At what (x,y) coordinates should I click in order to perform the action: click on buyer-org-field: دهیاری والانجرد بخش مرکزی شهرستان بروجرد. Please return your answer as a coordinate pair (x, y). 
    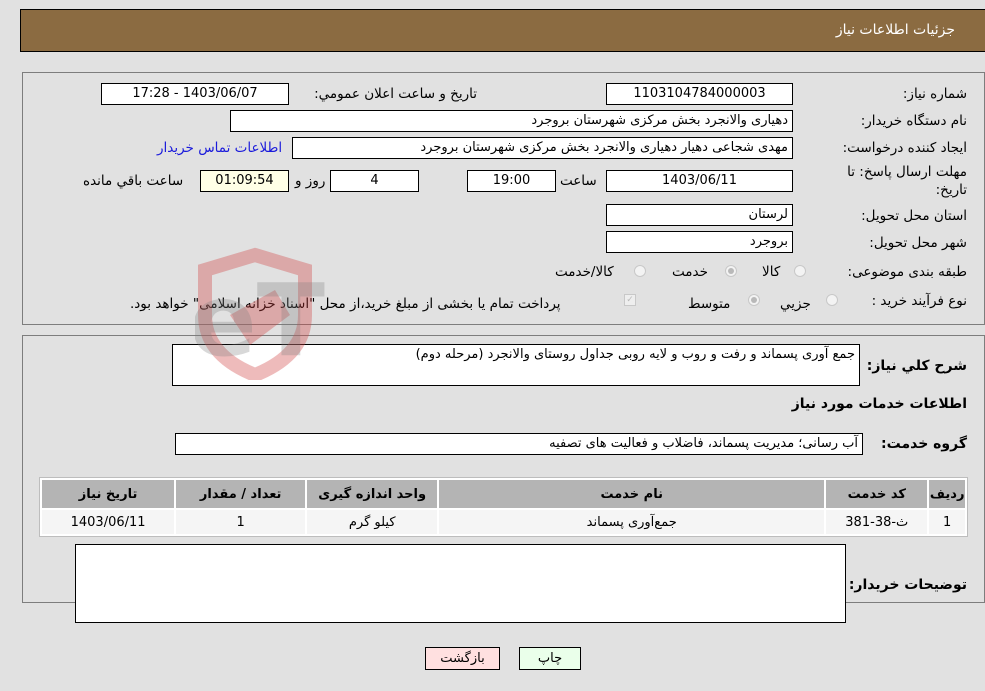
    Looking at the image, I should click on (511, 121).